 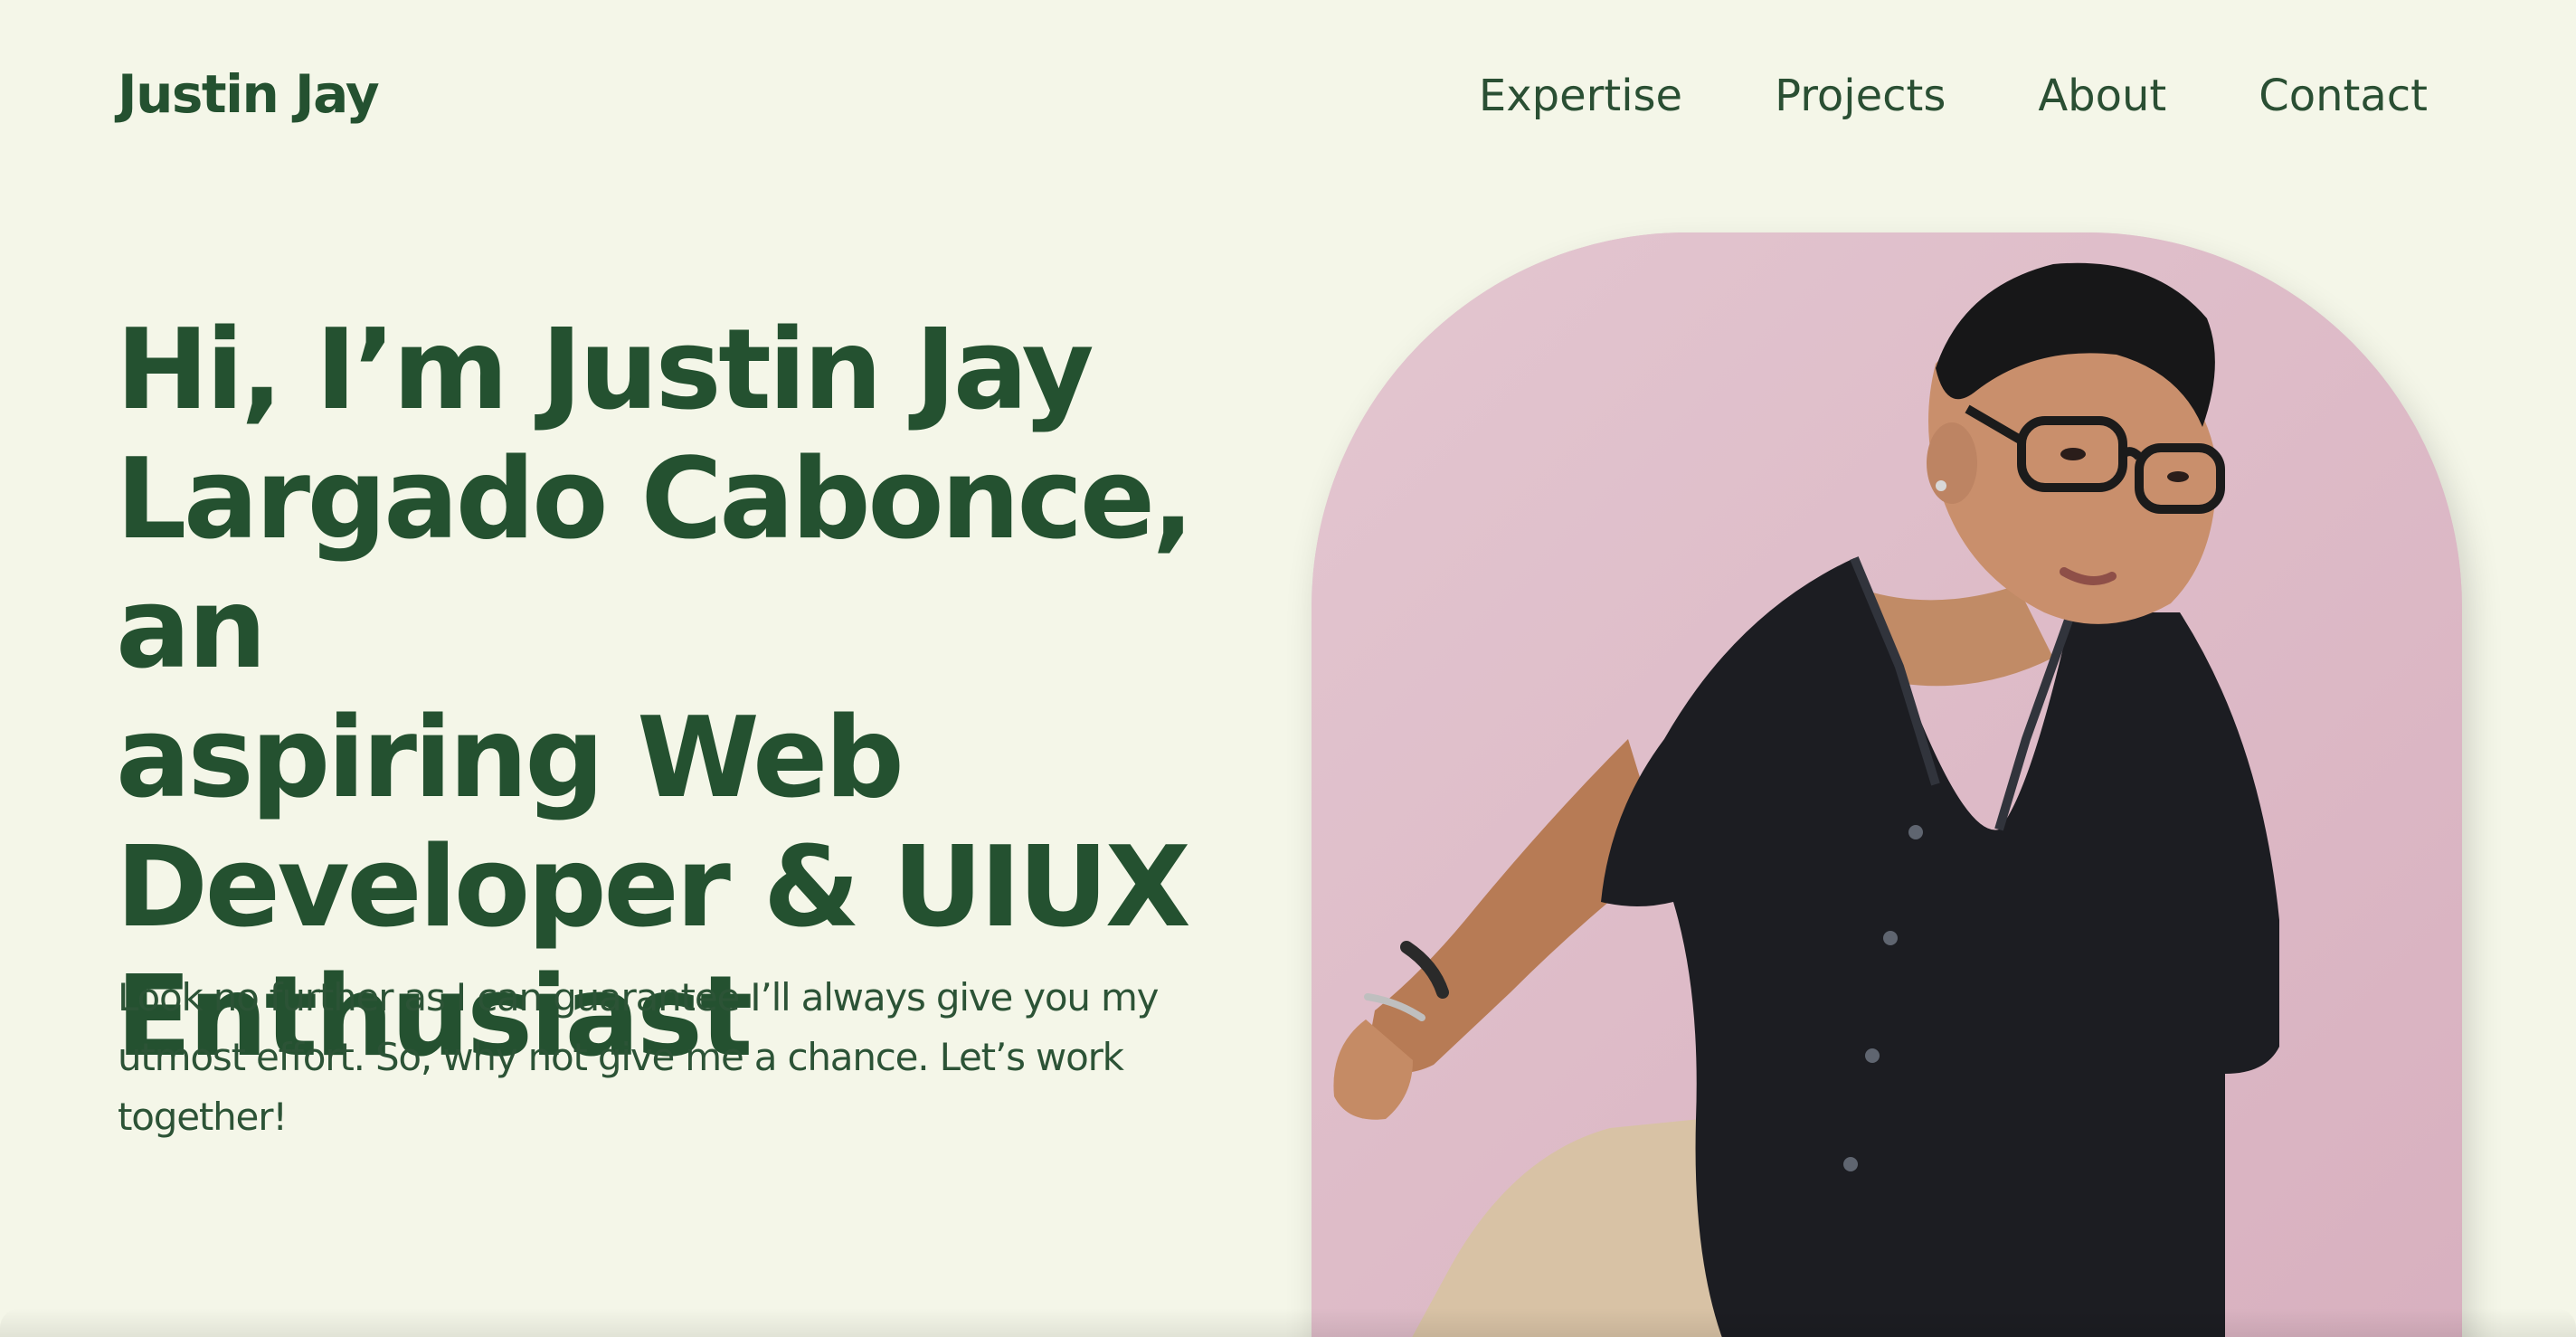 What do you see at coordinates (655, 564) in the screenshot?
I see `headline-line: Largado Cabonce, an` at bounding box center [655, 564].